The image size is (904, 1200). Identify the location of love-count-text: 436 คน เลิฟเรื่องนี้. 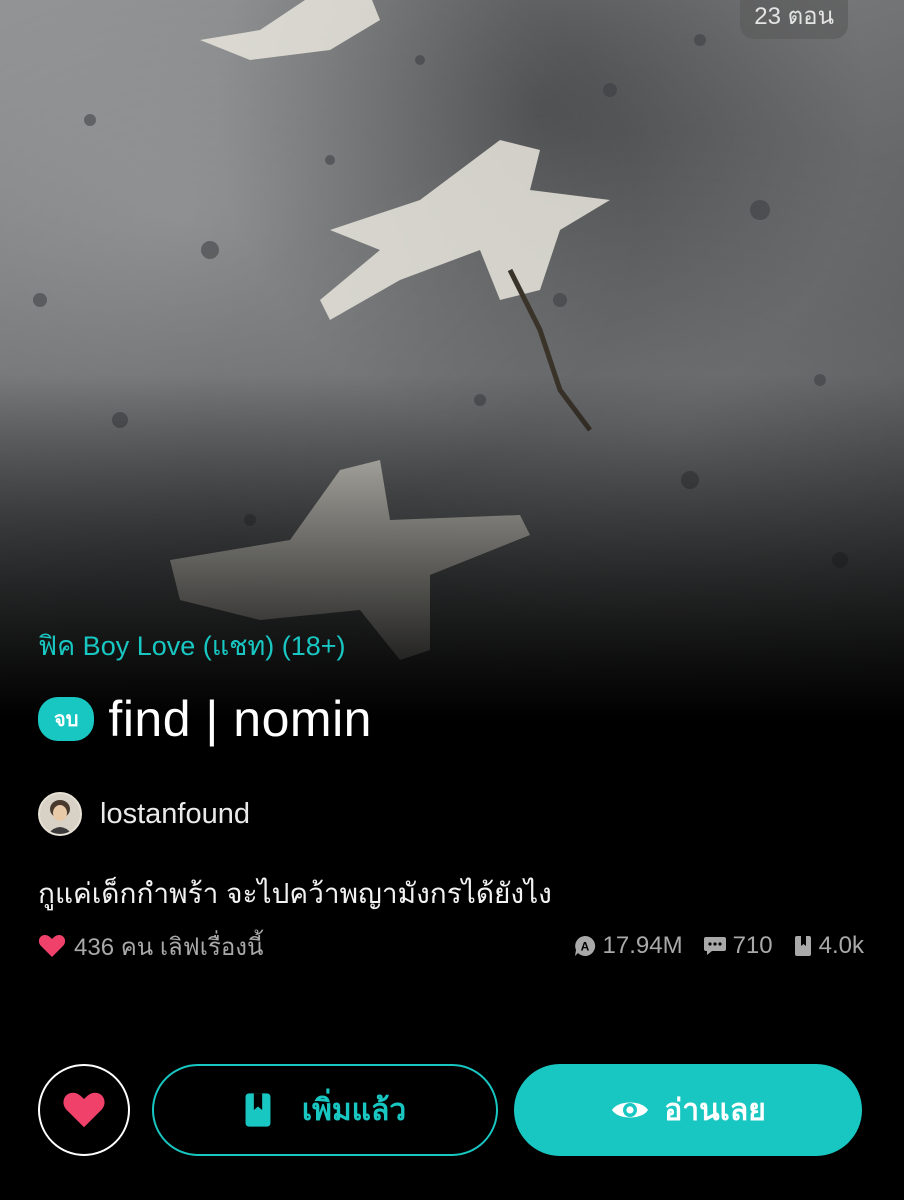
(169, 947).